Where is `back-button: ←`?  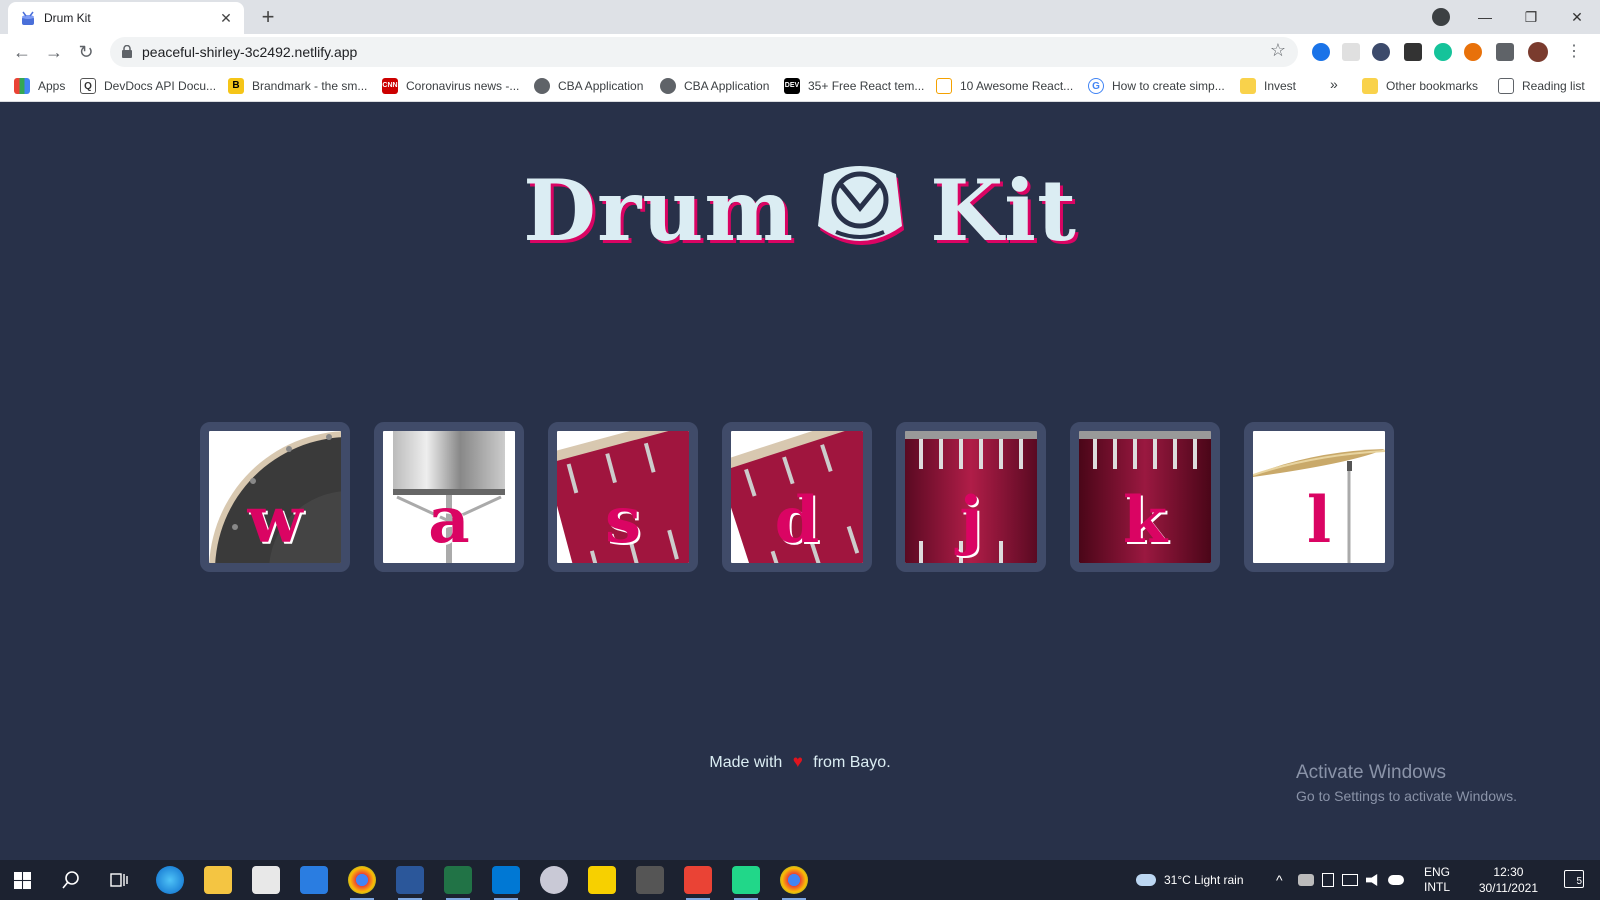
back-button: ← is located at coordinates (22, 52).